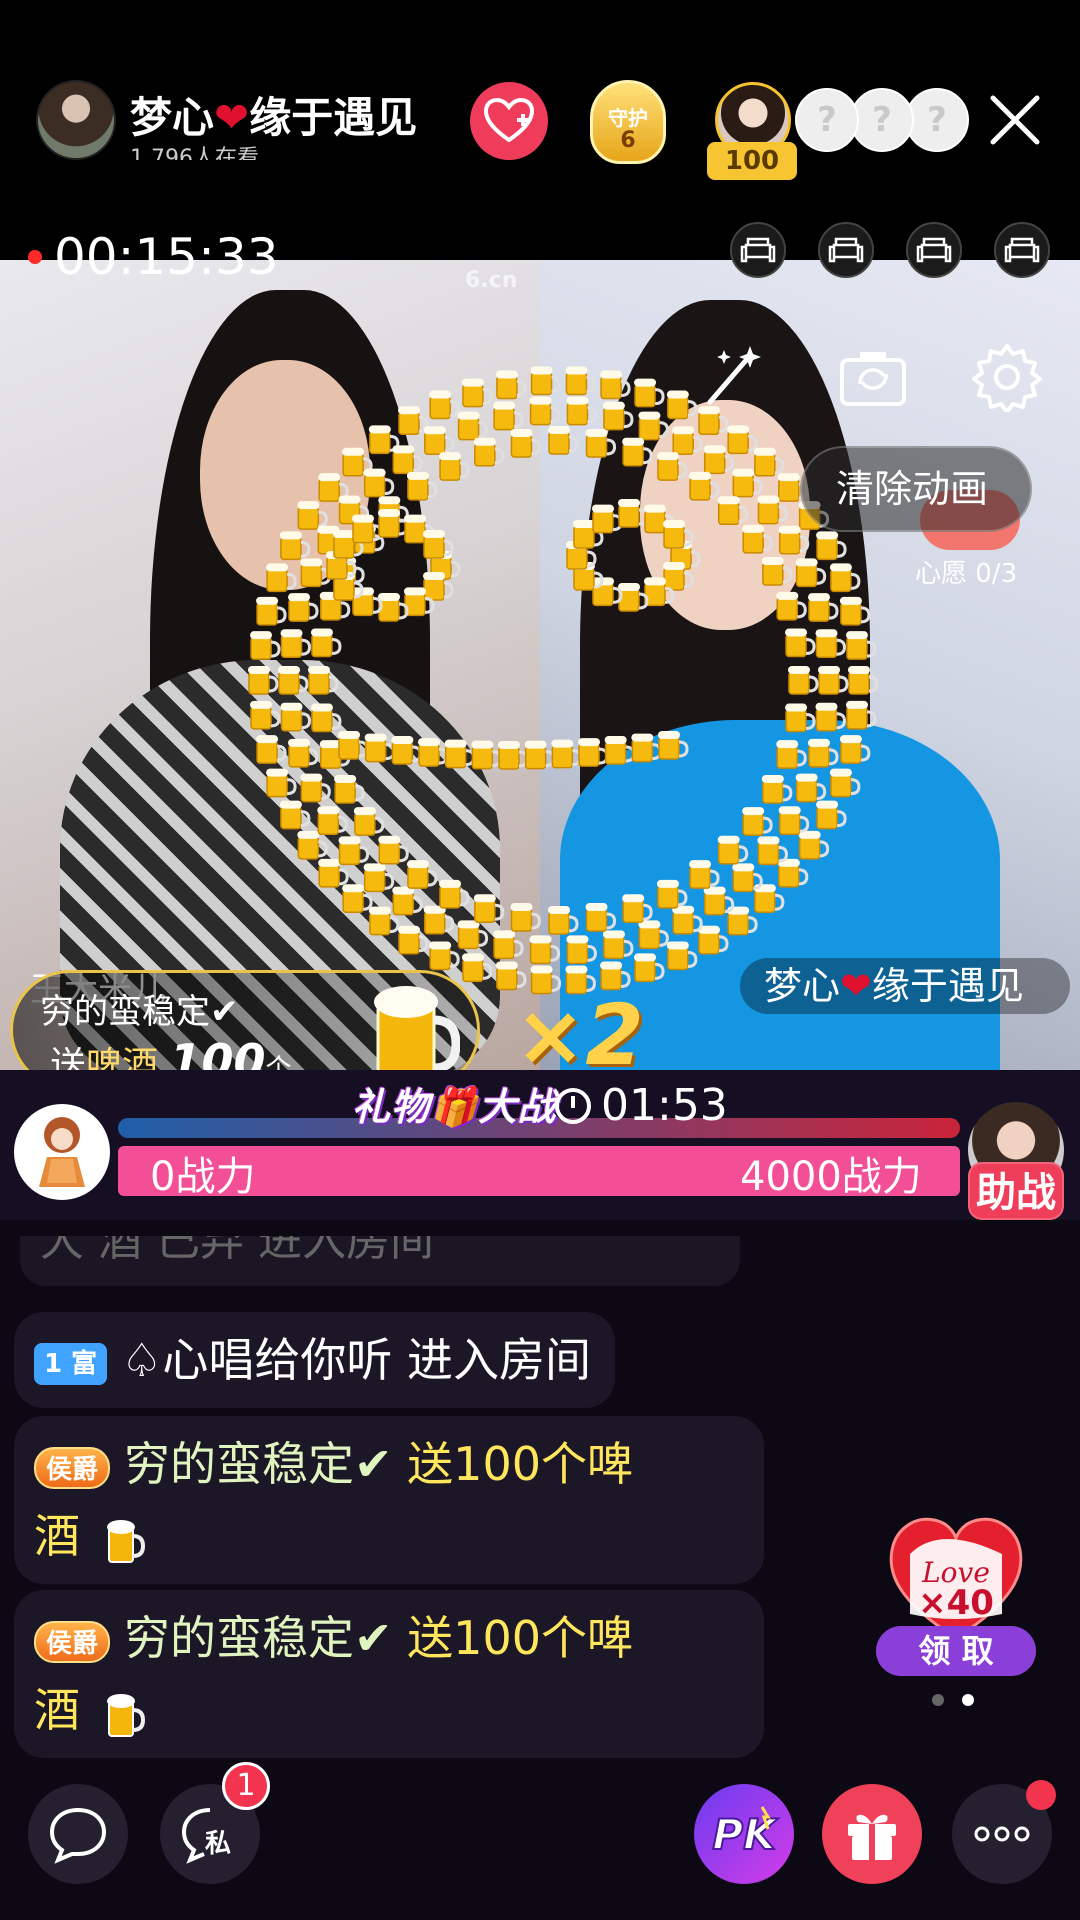 This screenshot has width=1080, height=1920. I want to click on chat-bubble-icon, so click(78, 1835).